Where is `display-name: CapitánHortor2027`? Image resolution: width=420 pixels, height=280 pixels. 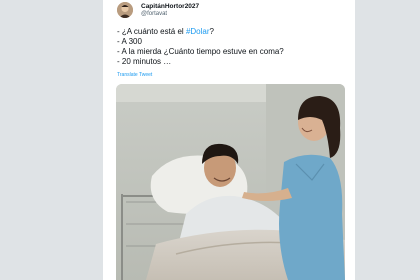
display-name: CapitánHortor2027 is located at coordinates (170, 6).